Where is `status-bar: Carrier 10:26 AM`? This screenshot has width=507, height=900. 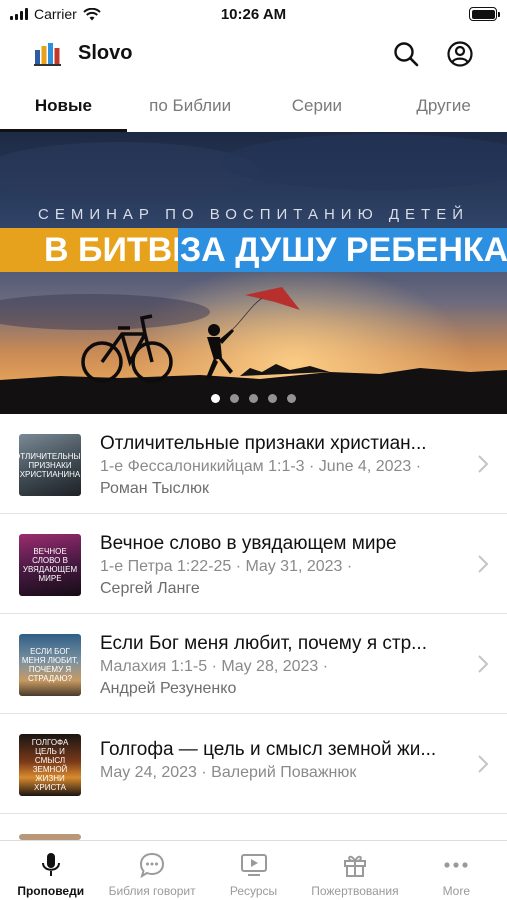
status-bar: Carrier 10:26 AM is located at coordinates (253, 15).